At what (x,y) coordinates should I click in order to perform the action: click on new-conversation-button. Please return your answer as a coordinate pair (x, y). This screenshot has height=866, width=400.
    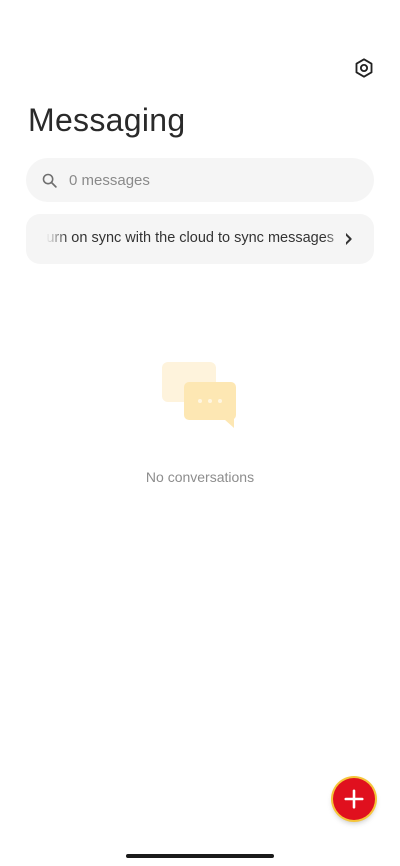
    Looking at the image, I should click on (354, 799).